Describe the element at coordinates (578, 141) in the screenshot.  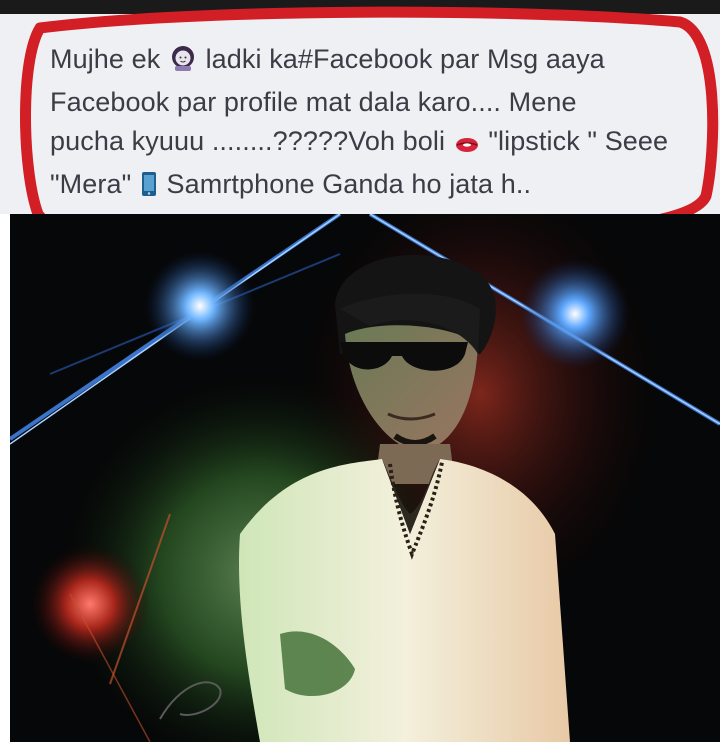
I see `caption-text: "lipstick " Seee` at that location.